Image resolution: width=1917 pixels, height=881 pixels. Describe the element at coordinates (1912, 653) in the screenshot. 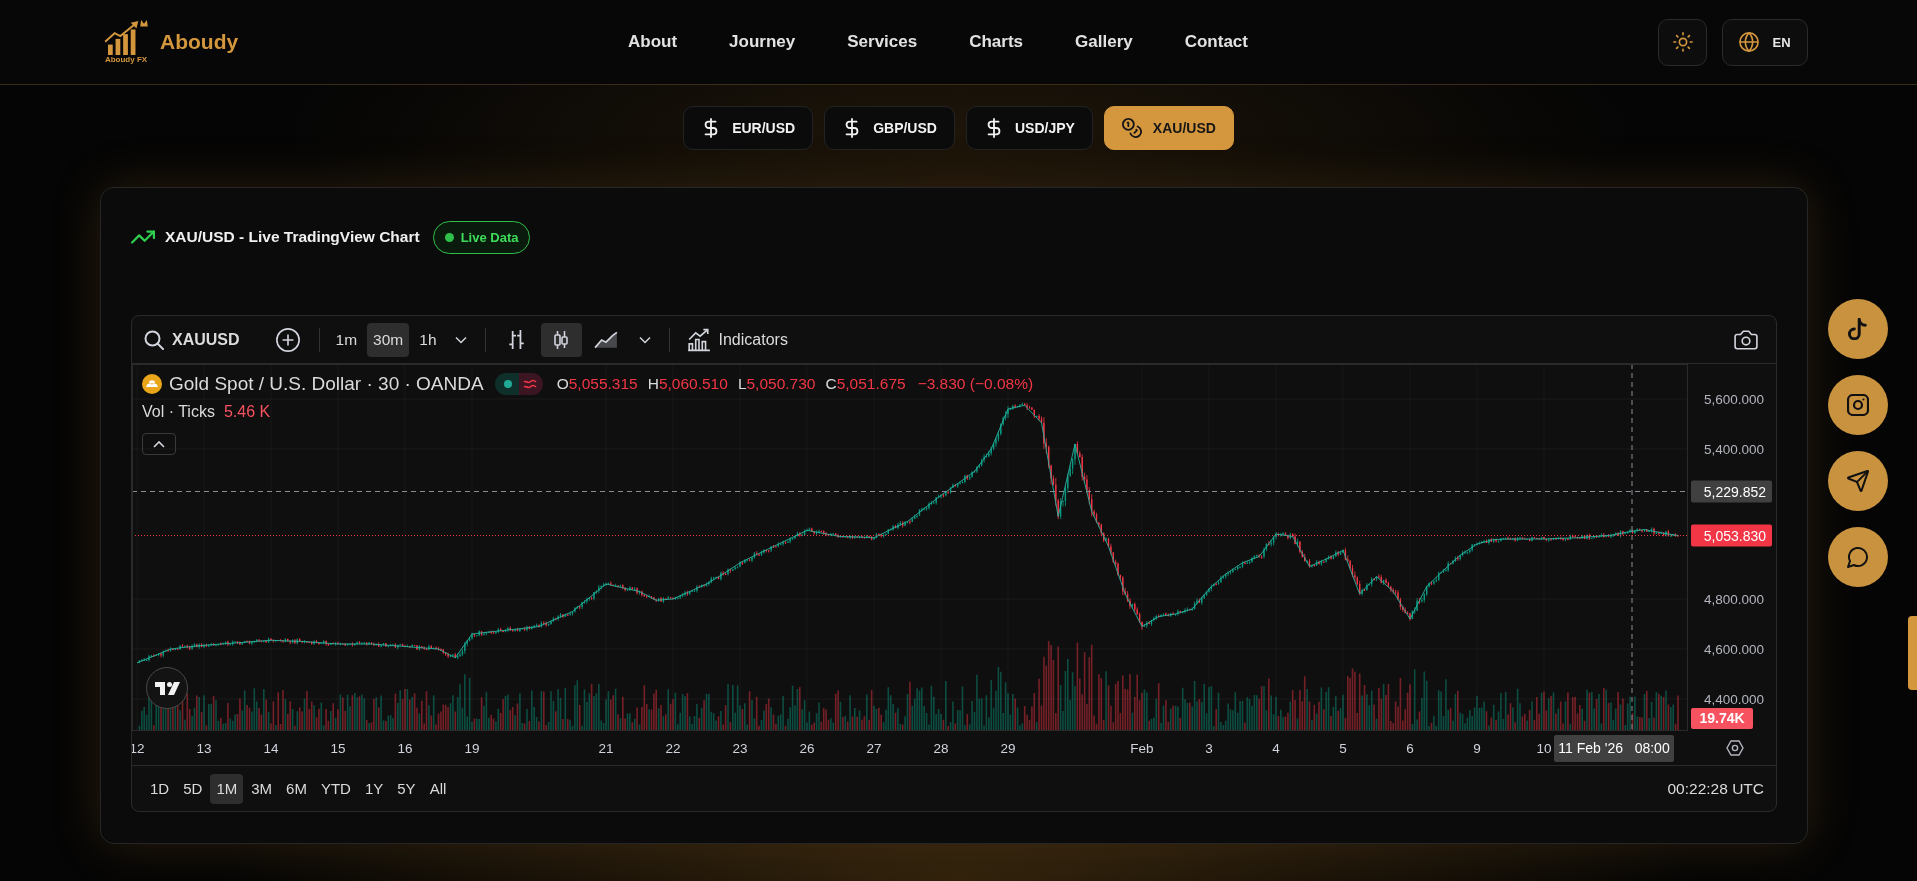

I see `scrollbar-thumb` at that location.